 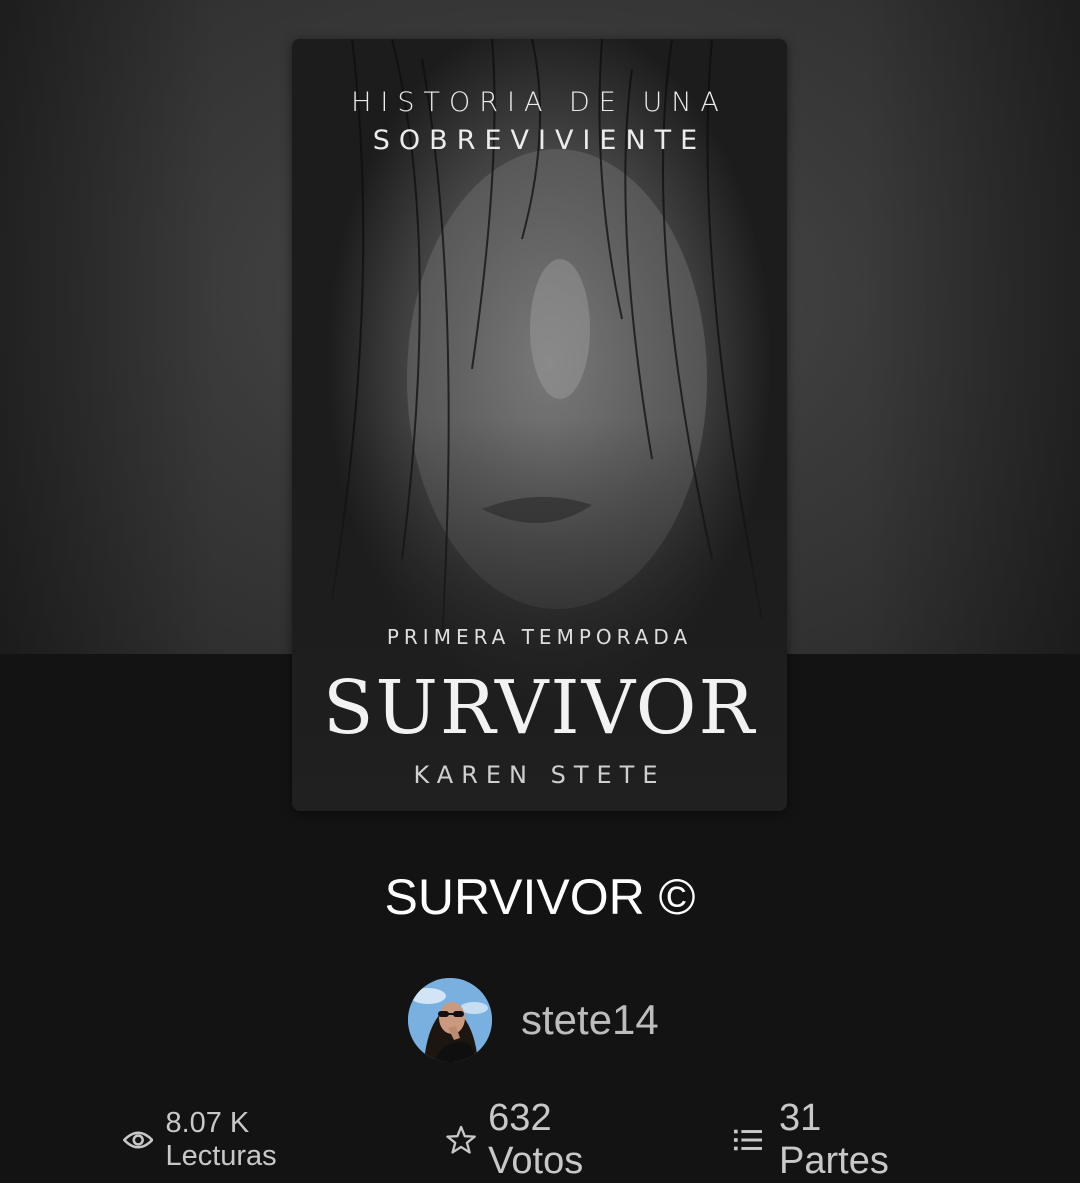 I want to click on list-icon, so click(x=748, y=1140).